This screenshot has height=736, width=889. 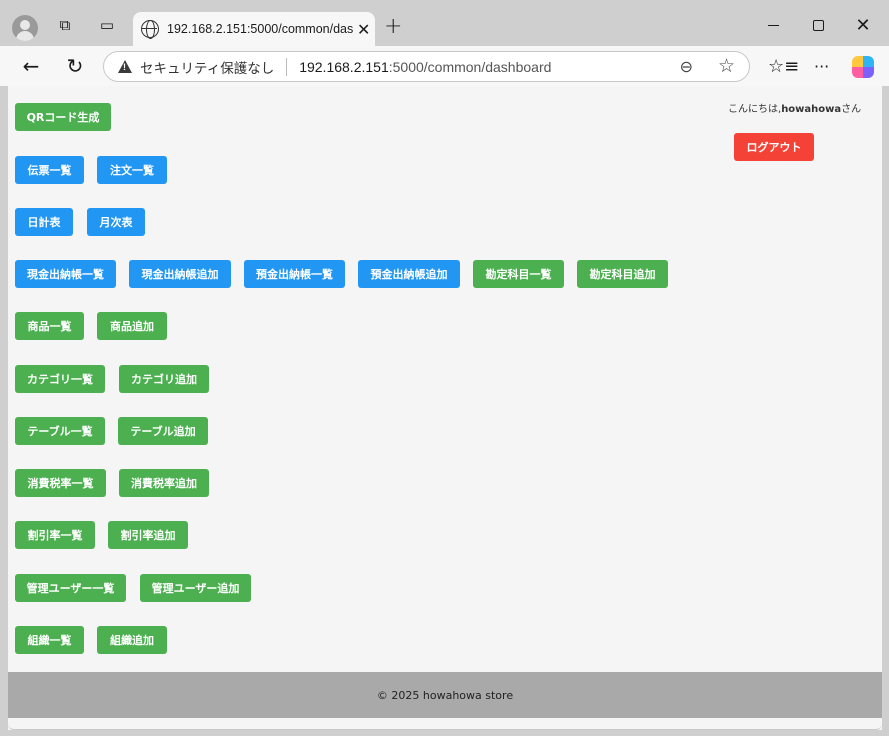 I want to click on voucher-list-button: 伝票一覧, so click(x=49, y=170).